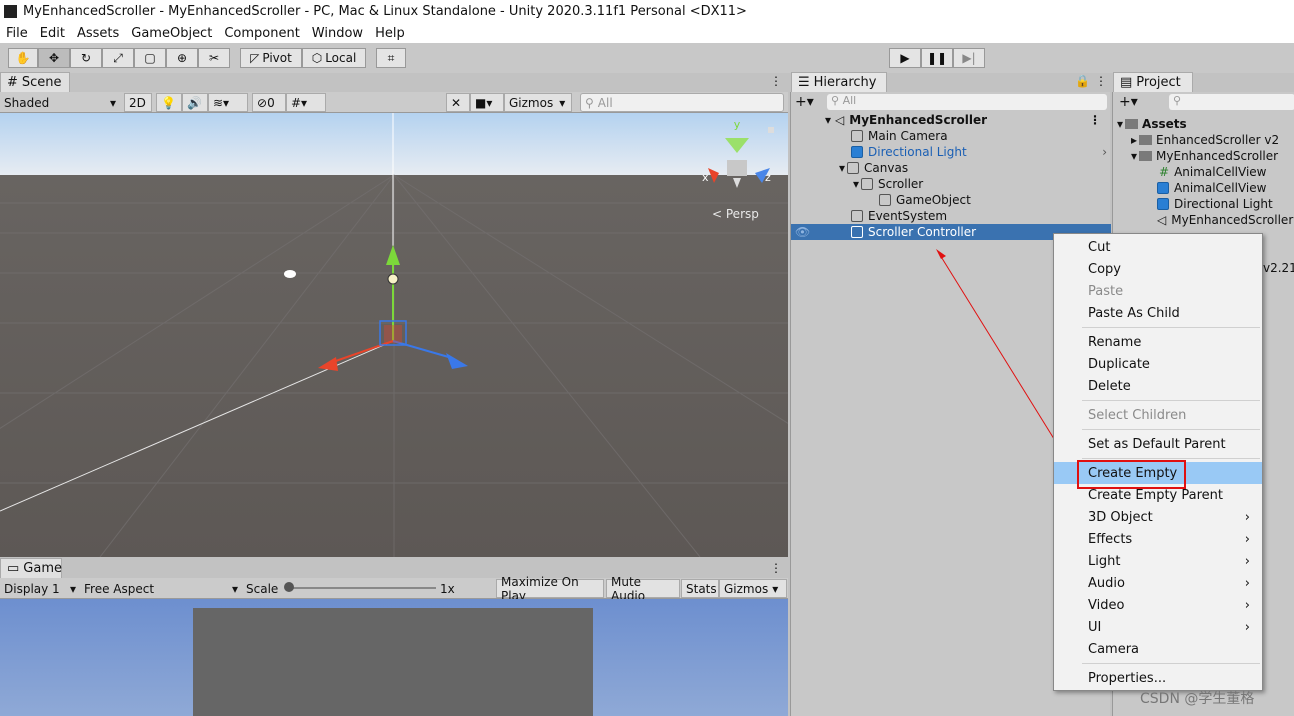  What do you see at coordinates (1158, 605) in the screenshot?
I see `menu-item-video: Video ›` at bounding box center [1158, 605].